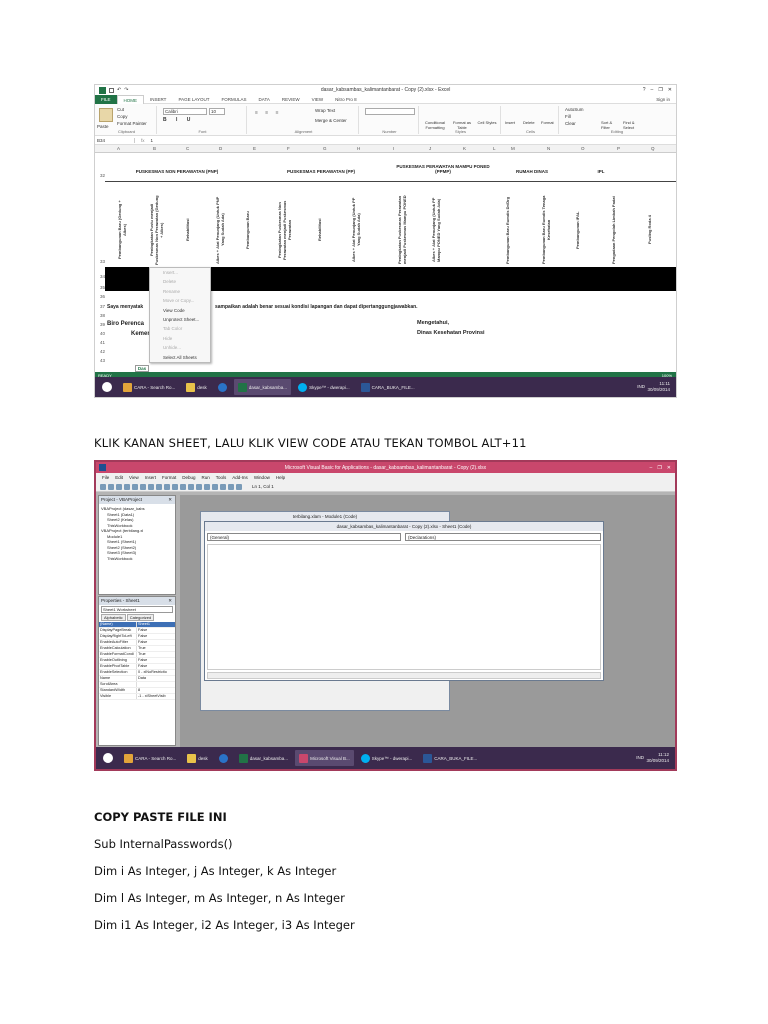 The image size is (768, 1024). Describe the element at coordinates (568, 116) in the screenshot. I see `fill-button: Fill` at that location.